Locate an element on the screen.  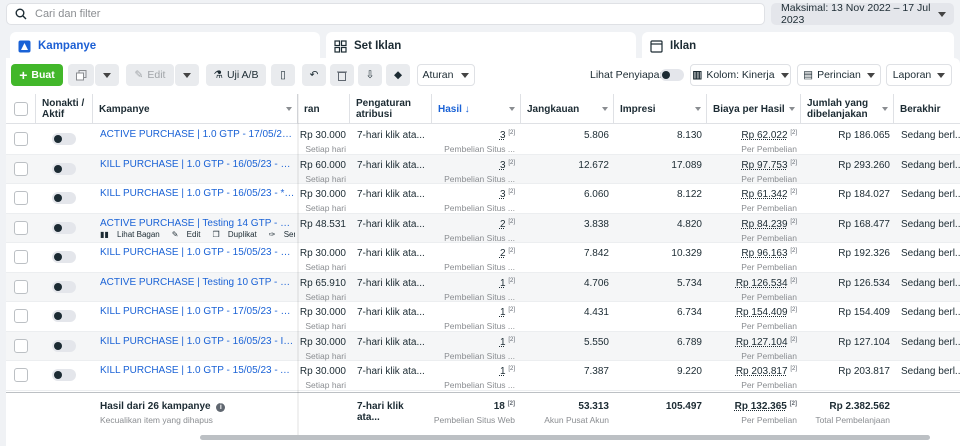
tab-campaigns: Kampanye is located at coordinates (165, 46).